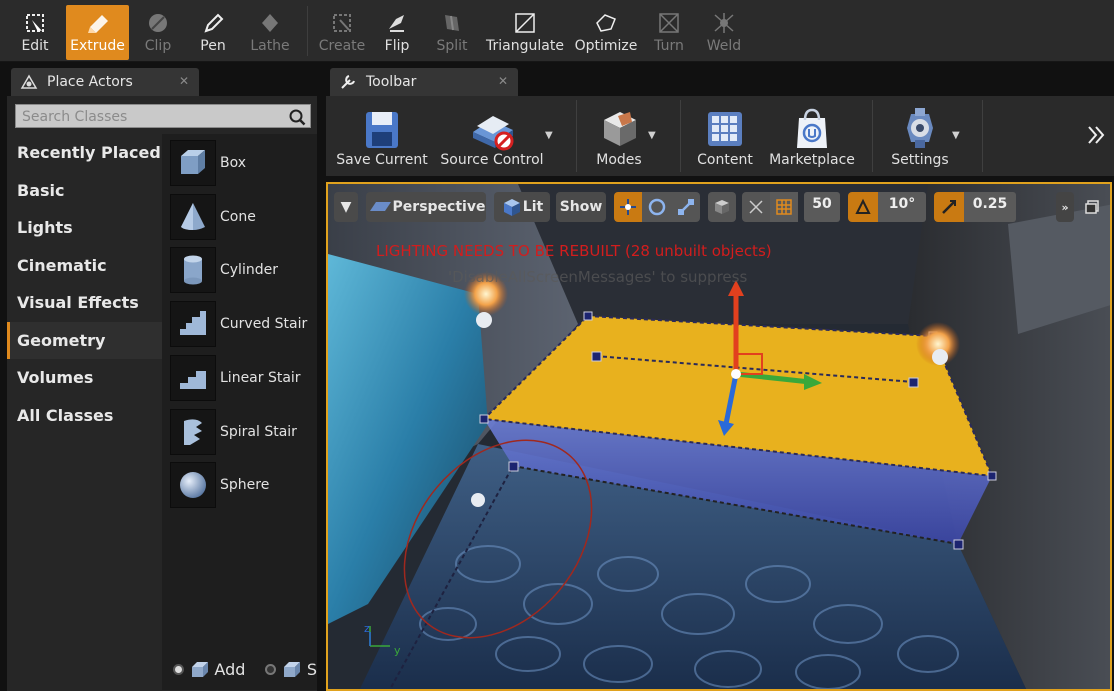 This screenshot has height=691, width=1114. I want to click on spiral-stair-icon, so click(193, 432).